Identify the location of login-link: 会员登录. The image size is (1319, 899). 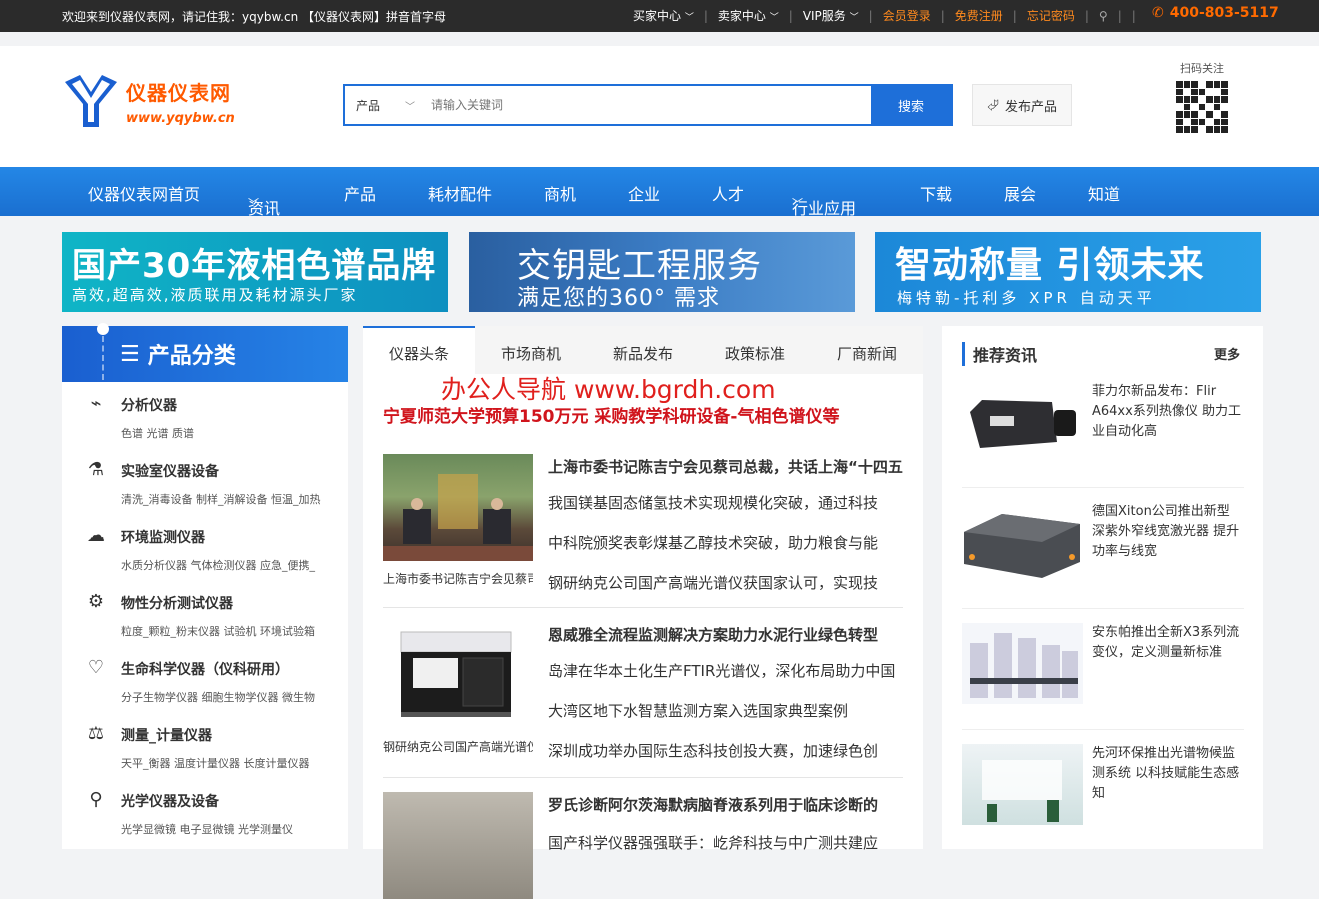
(907, 15).